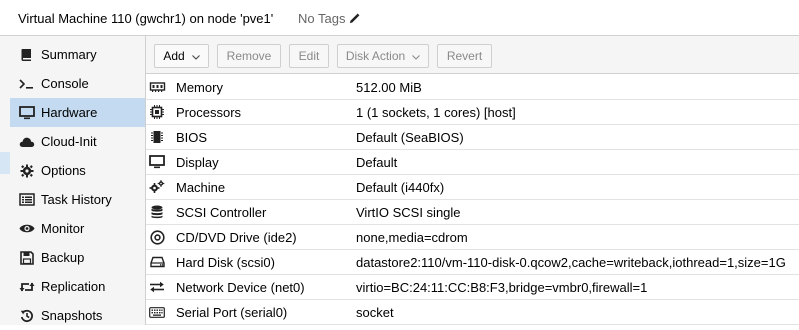 The height and width of the screenshot is (330, 799). What do you see at coordinates (221, 212) in the screenshot?
I see `row-name: SCSI Controller` at bounding box center [221, 212].